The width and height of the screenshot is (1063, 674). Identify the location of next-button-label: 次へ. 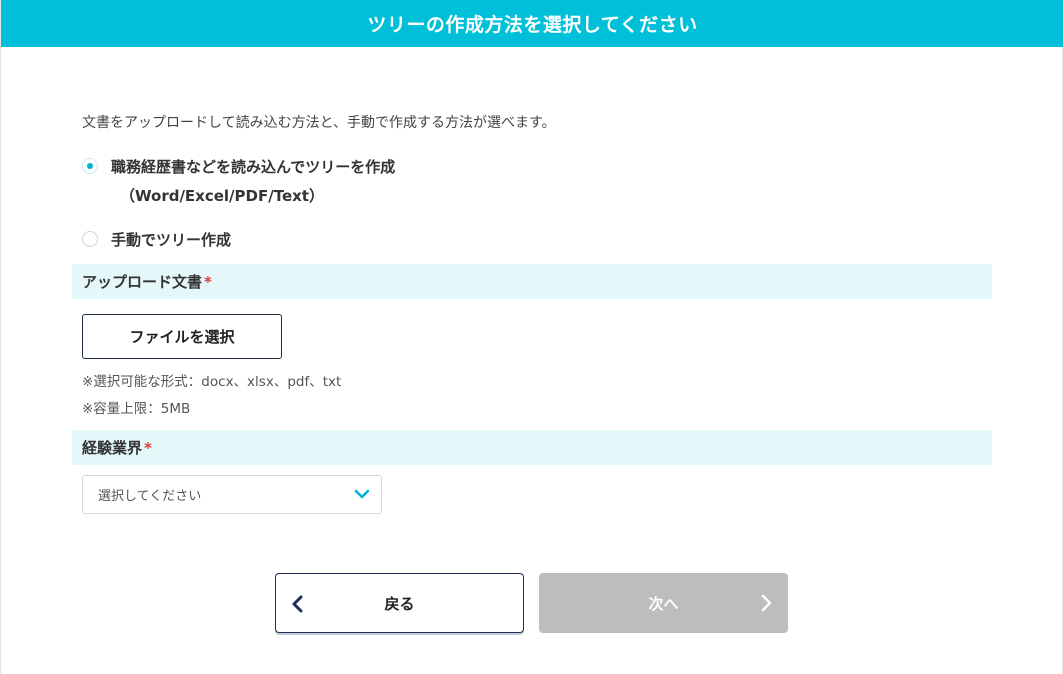
(663, 603).